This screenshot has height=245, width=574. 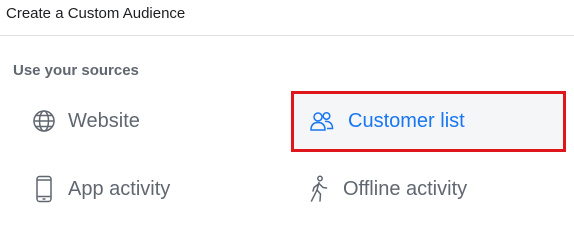 What do you see at coordinates (44, 121) in the screenshot?
I see `globe-icon` at bounding box center [44, 121].